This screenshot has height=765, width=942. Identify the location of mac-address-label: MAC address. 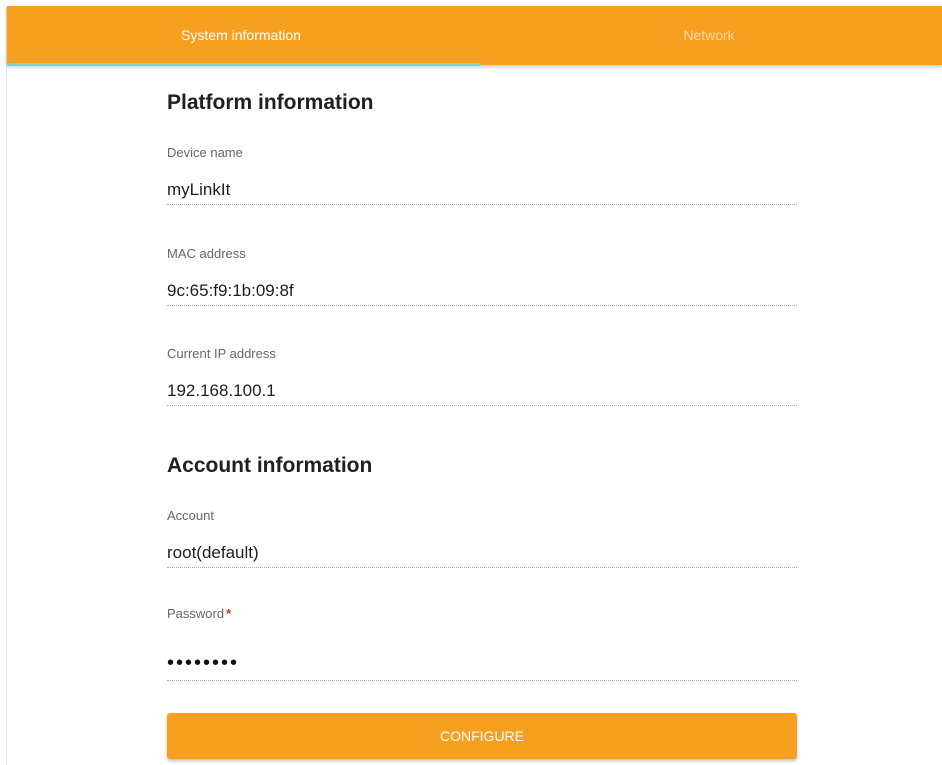
(206, 253).